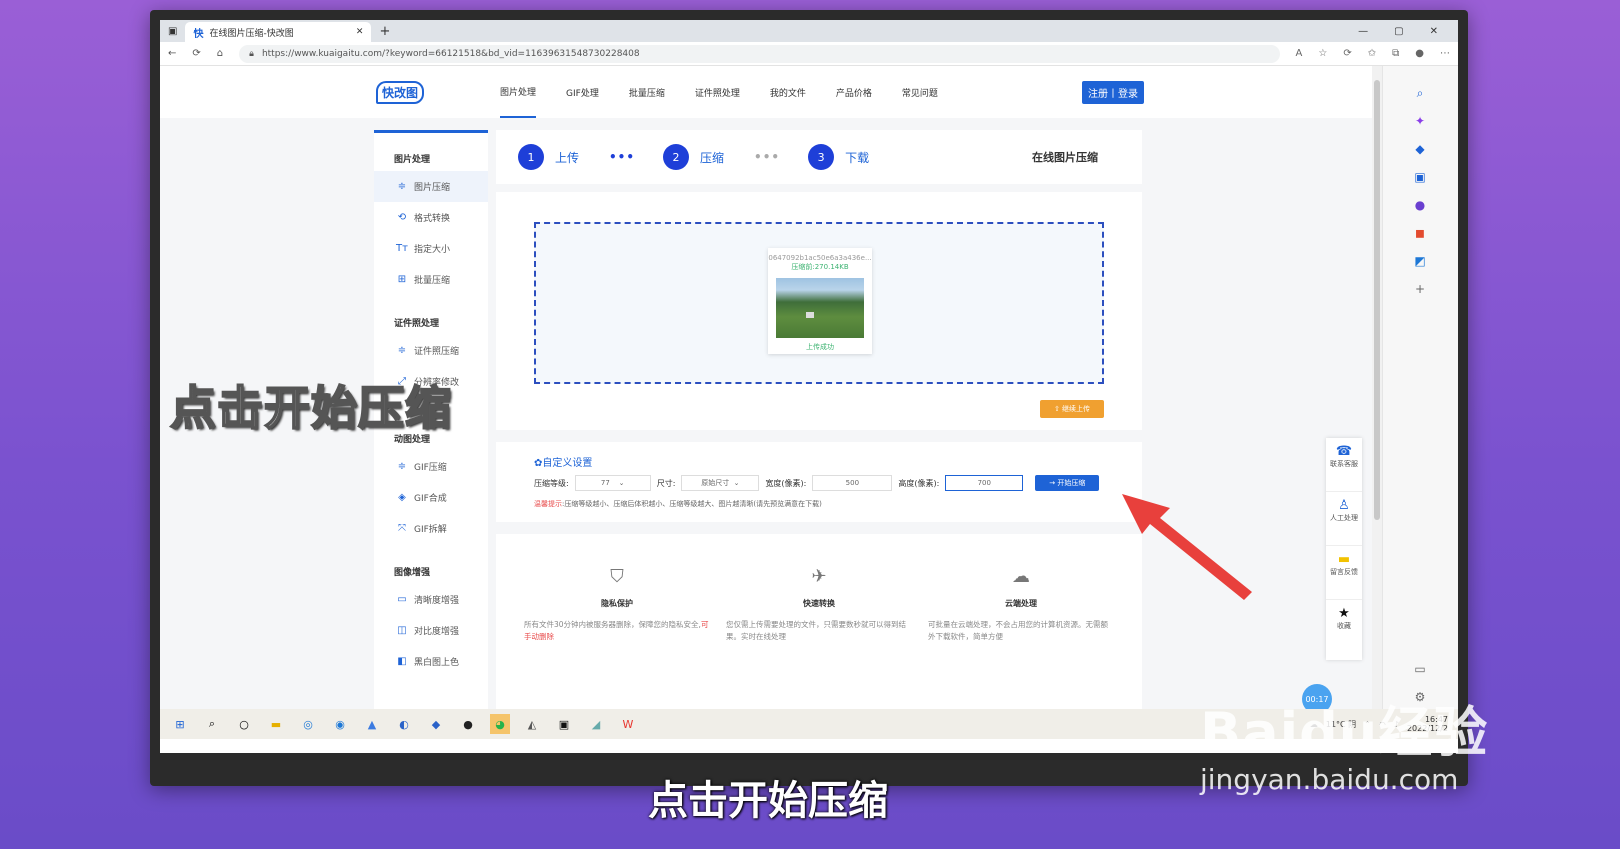  Describe the element at coordinates (596, 724) in the screenshot. I see `app-icon: ◢` at that location.